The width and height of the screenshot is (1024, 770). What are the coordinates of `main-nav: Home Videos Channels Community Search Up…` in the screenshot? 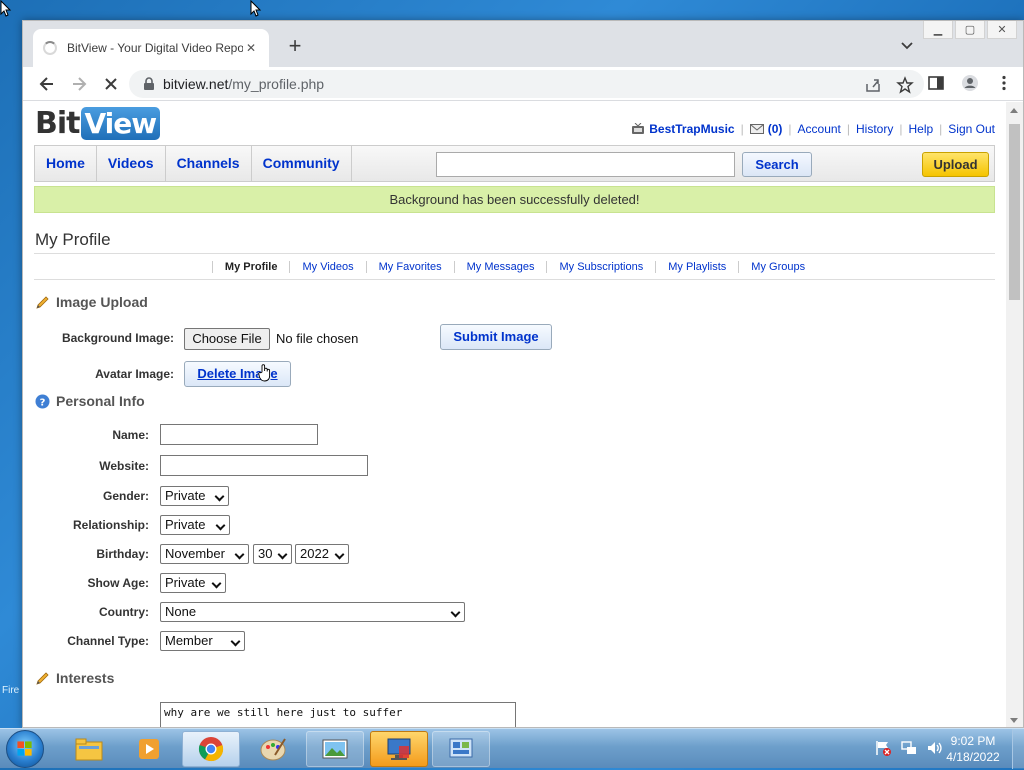 It's located at (514, 163).